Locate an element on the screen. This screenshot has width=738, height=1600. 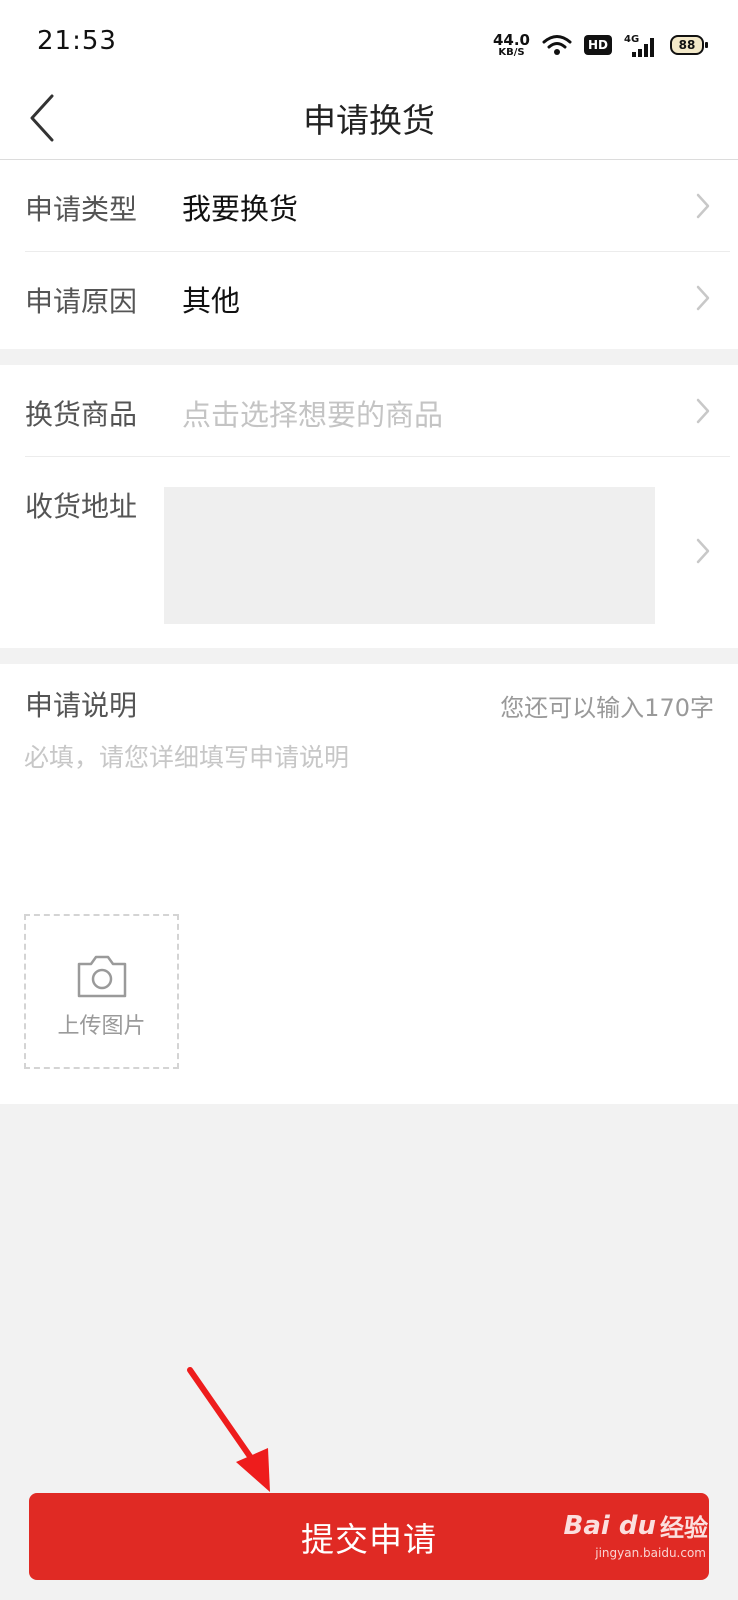
apply-reason-value: 其他 is located at coordinates (211, 301).